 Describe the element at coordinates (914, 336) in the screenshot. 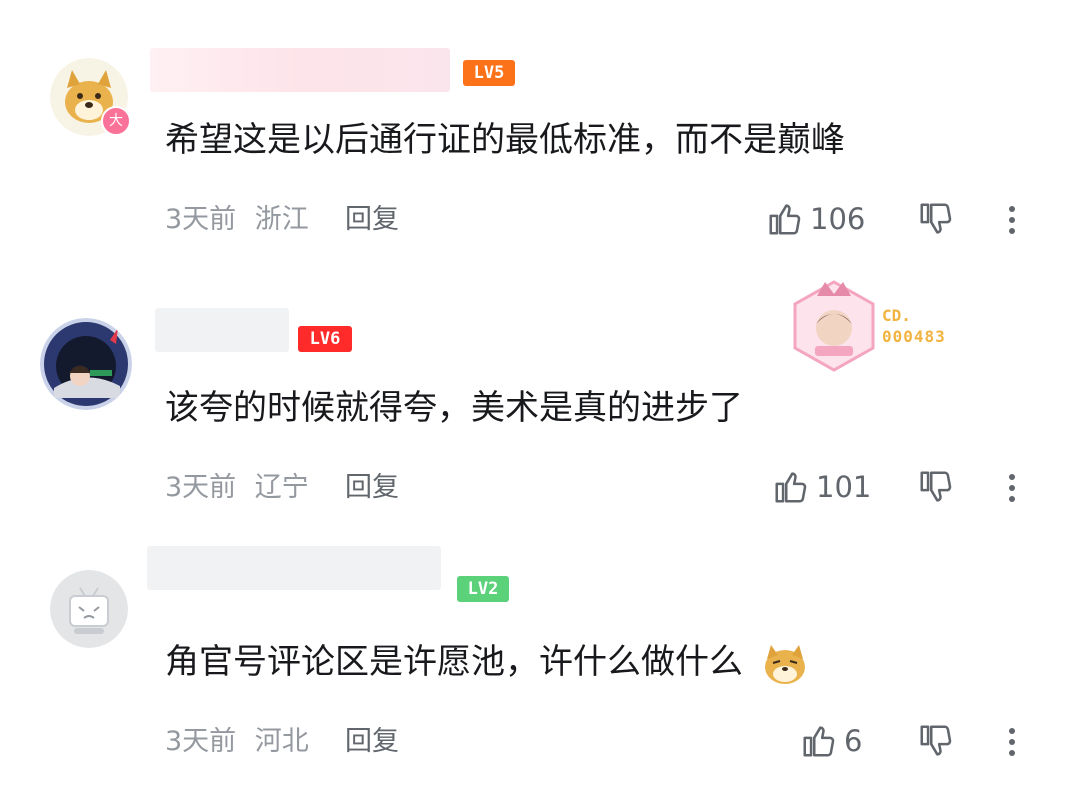

I see `fan-medal-number: 000483` at that location.